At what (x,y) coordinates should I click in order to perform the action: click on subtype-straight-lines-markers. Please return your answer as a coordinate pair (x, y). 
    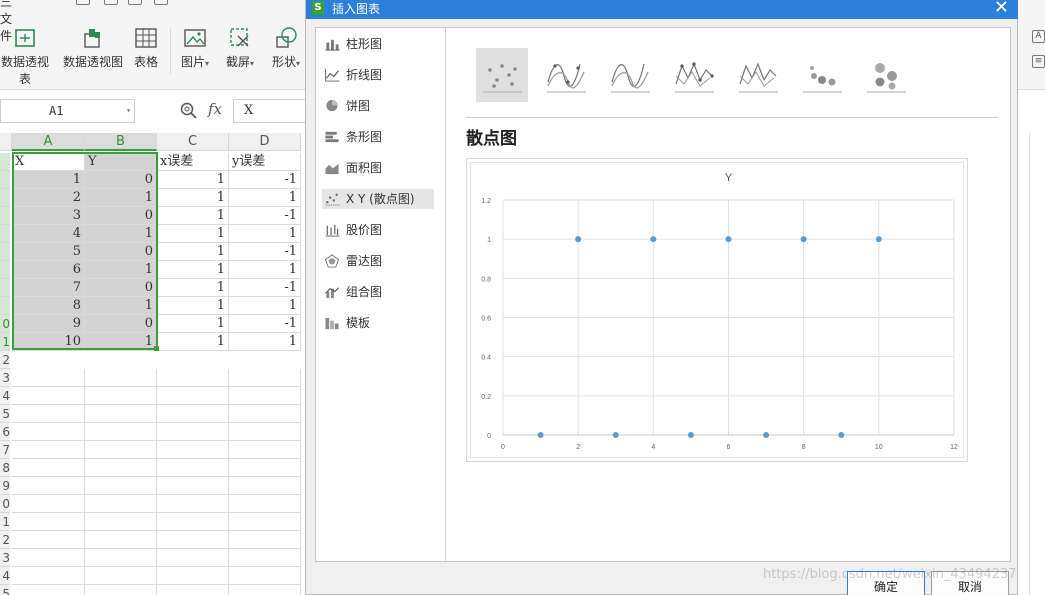
    Looking at the image, I should click on (694, 75).